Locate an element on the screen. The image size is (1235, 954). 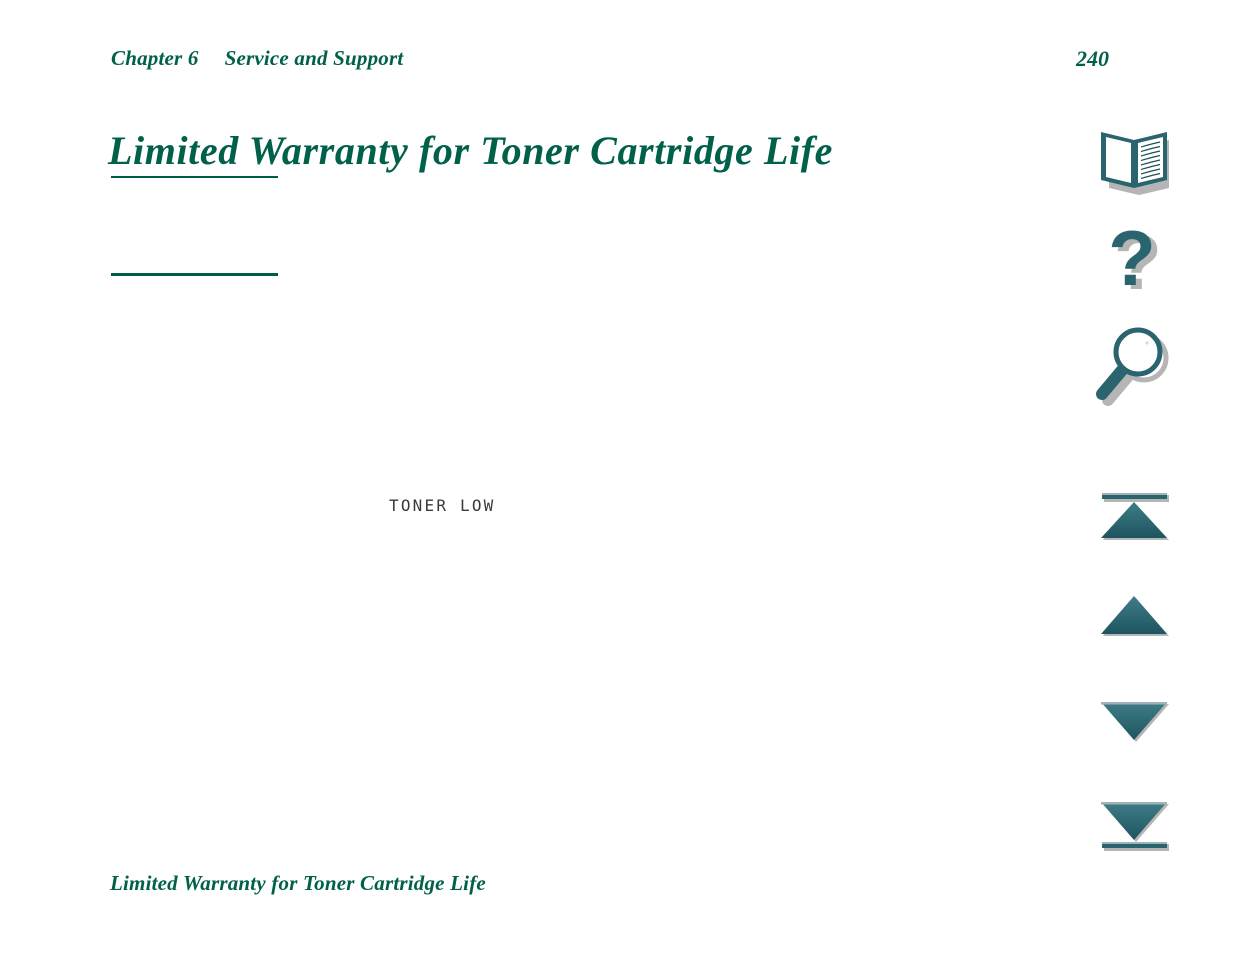
navigation-sidebar: ? ? is located at coordinates (1140, 488).